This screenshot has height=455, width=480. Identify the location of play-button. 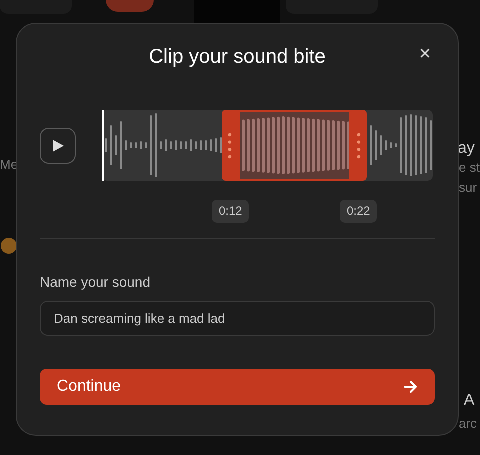
(58, 146).